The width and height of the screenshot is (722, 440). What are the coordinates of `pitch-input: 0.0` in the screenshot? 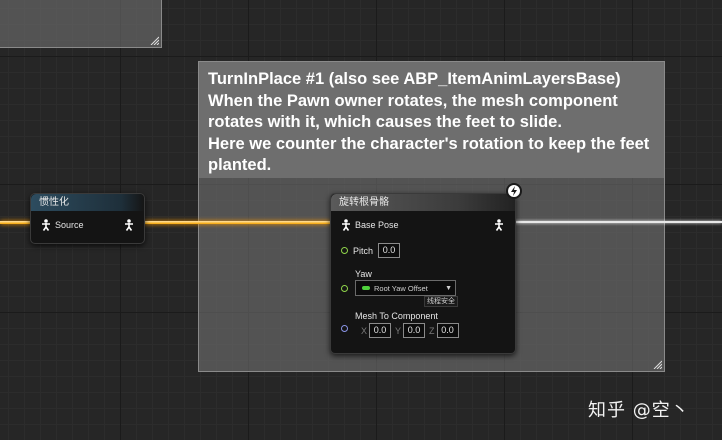 It's located at (389, 250).